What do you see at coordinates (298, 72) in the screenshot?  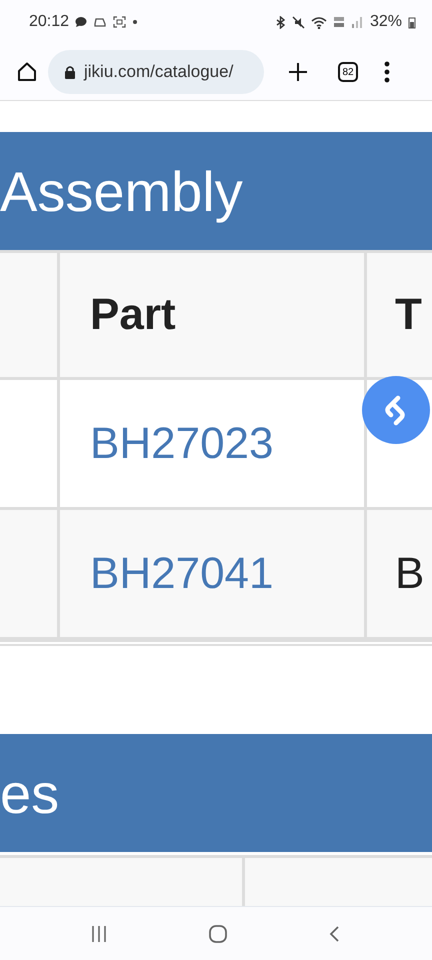 I see `plus-icon` at bounding box center [298, 72].